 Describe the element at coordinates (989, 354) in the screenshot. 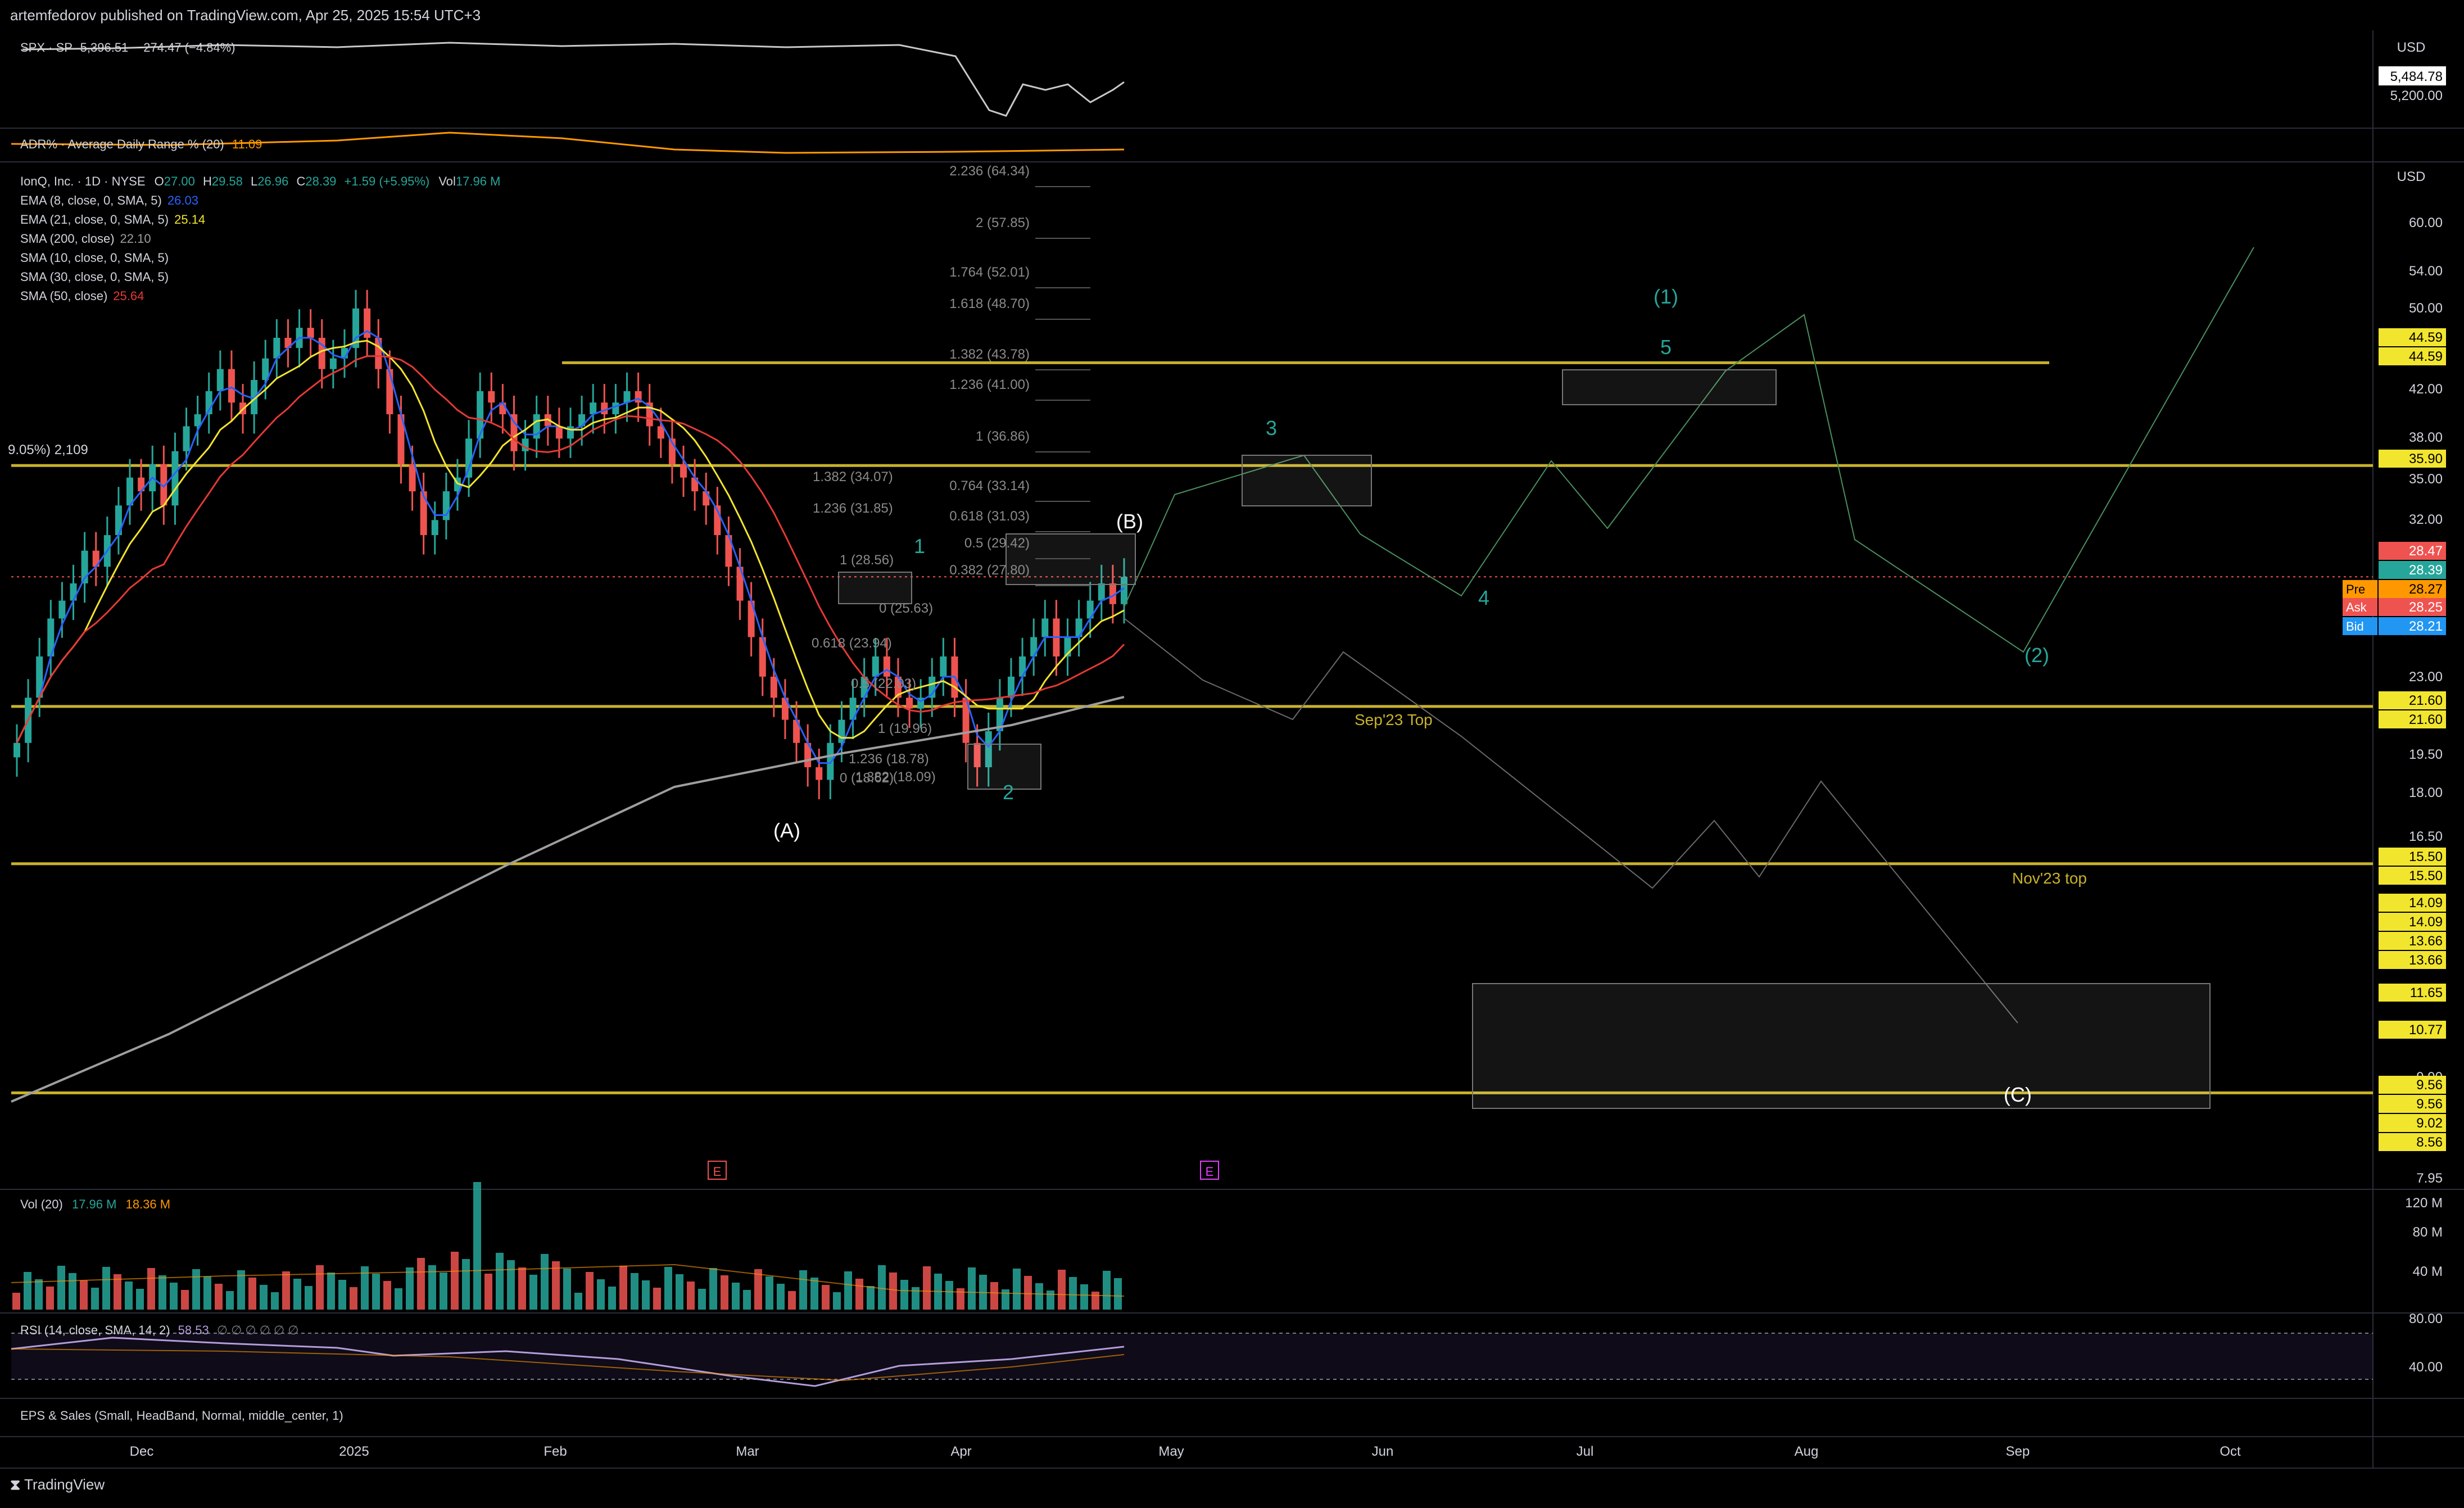

I see `fib-upper-label: 1.382 (43.78)` at that location.